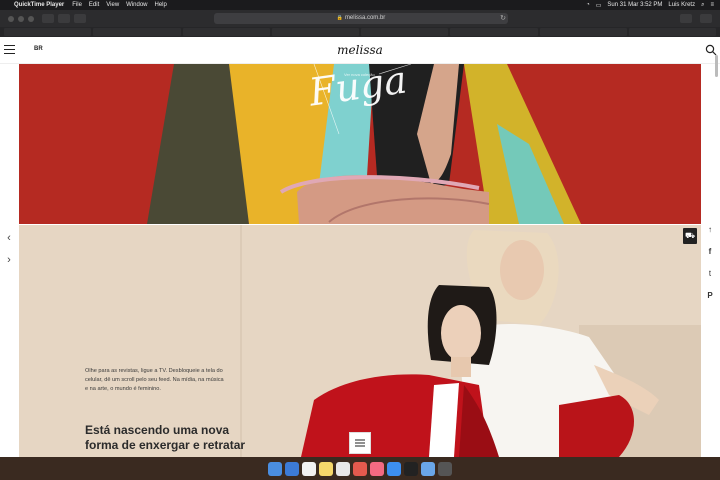  Describe the element at coordinates (377, 468) in the screenshot. I see `music-icon` at that location.